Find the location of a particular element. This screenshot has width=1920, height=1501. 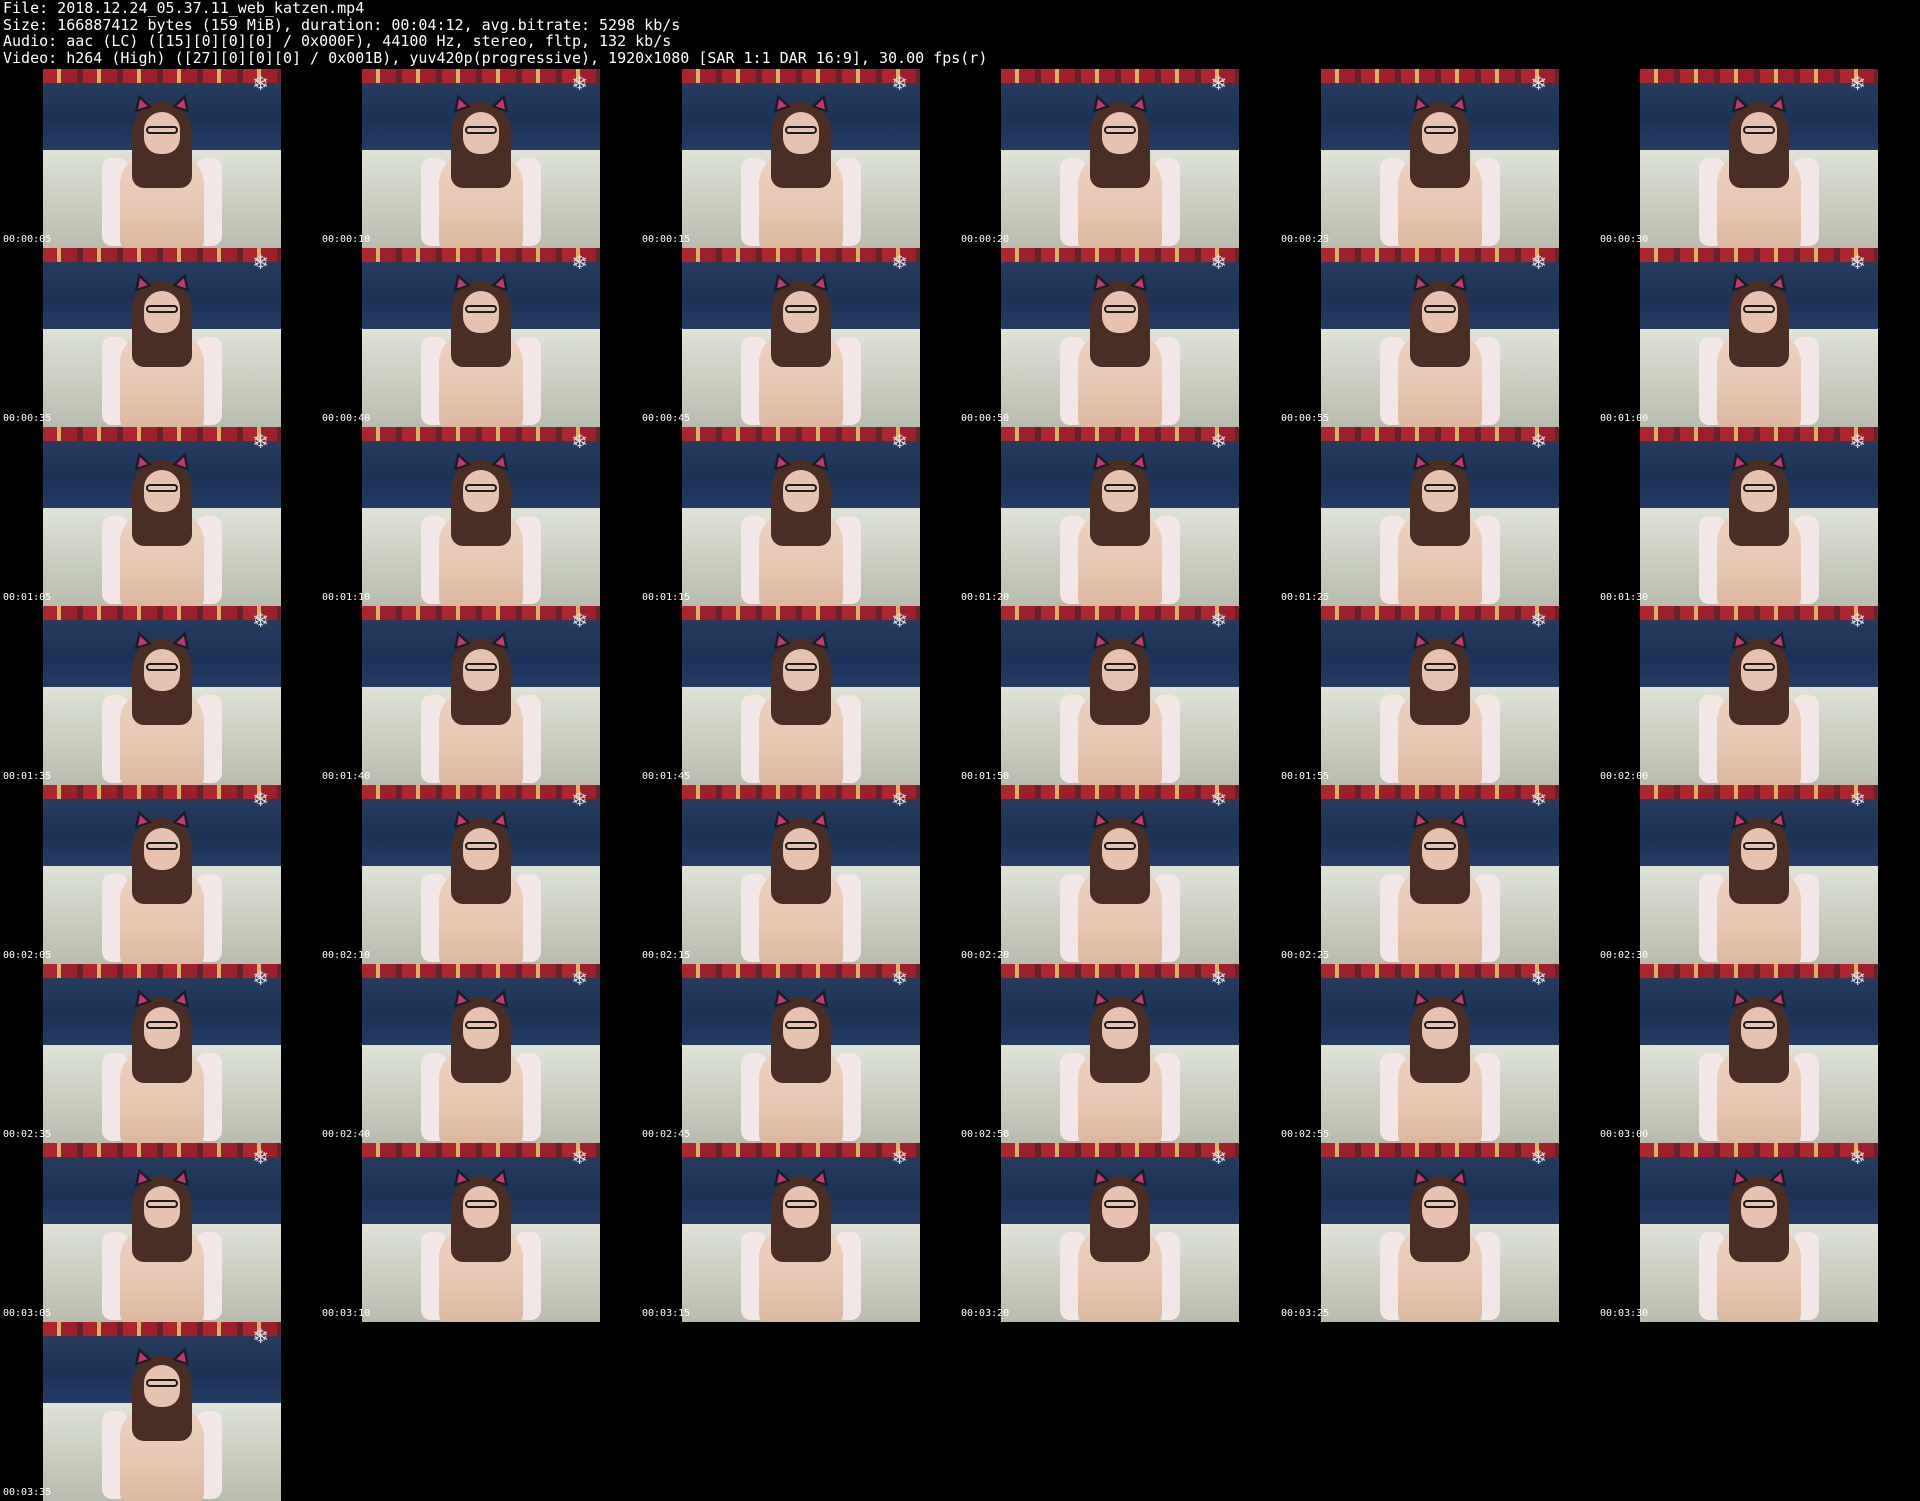

thumbnail-cell: ❄ 00:00:20 is located at coordinates (1117, 158).